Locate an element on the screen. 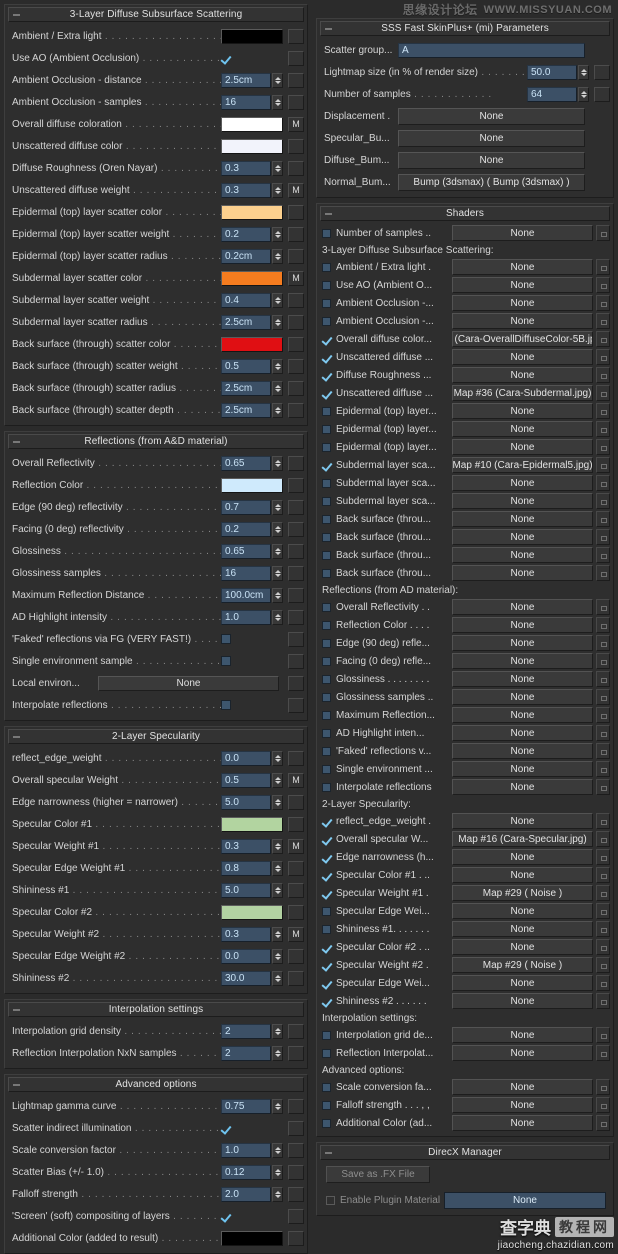  spinner-value: 0.8 is located at coordinates (246, 868).